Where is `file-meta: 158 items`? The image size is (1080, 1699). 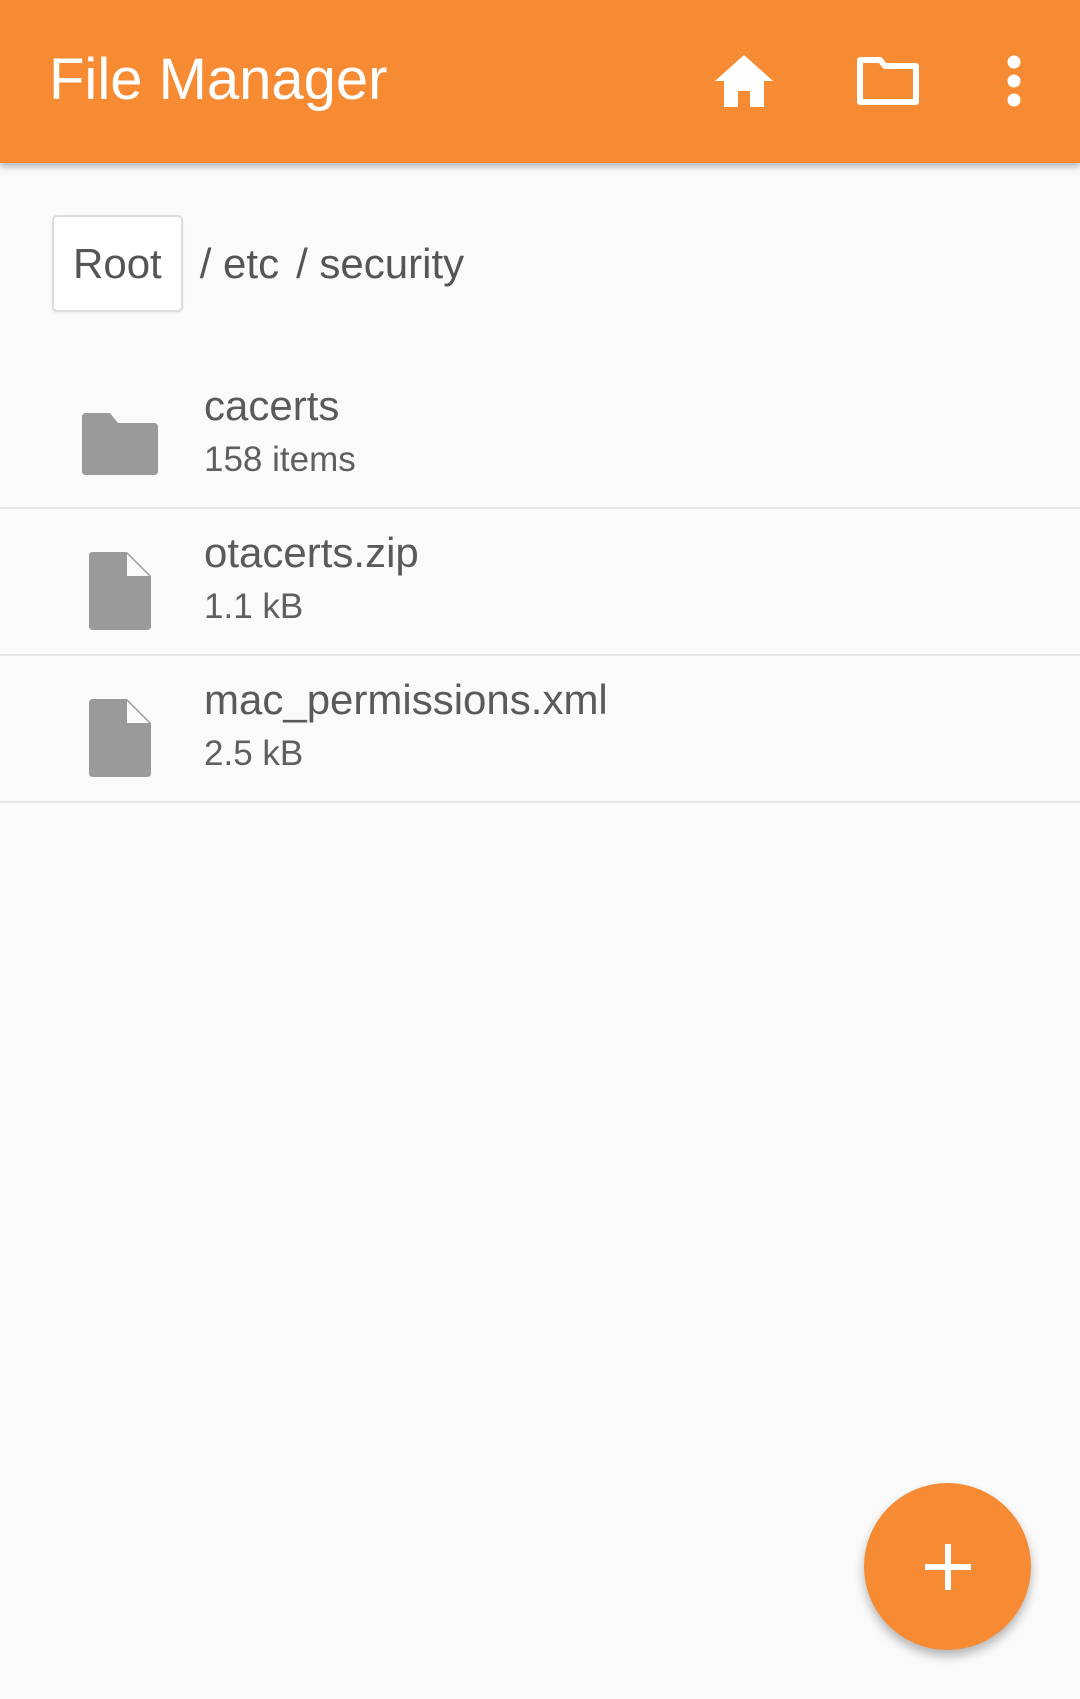 file-meta: 158 items is located at coordinates (280, 459).